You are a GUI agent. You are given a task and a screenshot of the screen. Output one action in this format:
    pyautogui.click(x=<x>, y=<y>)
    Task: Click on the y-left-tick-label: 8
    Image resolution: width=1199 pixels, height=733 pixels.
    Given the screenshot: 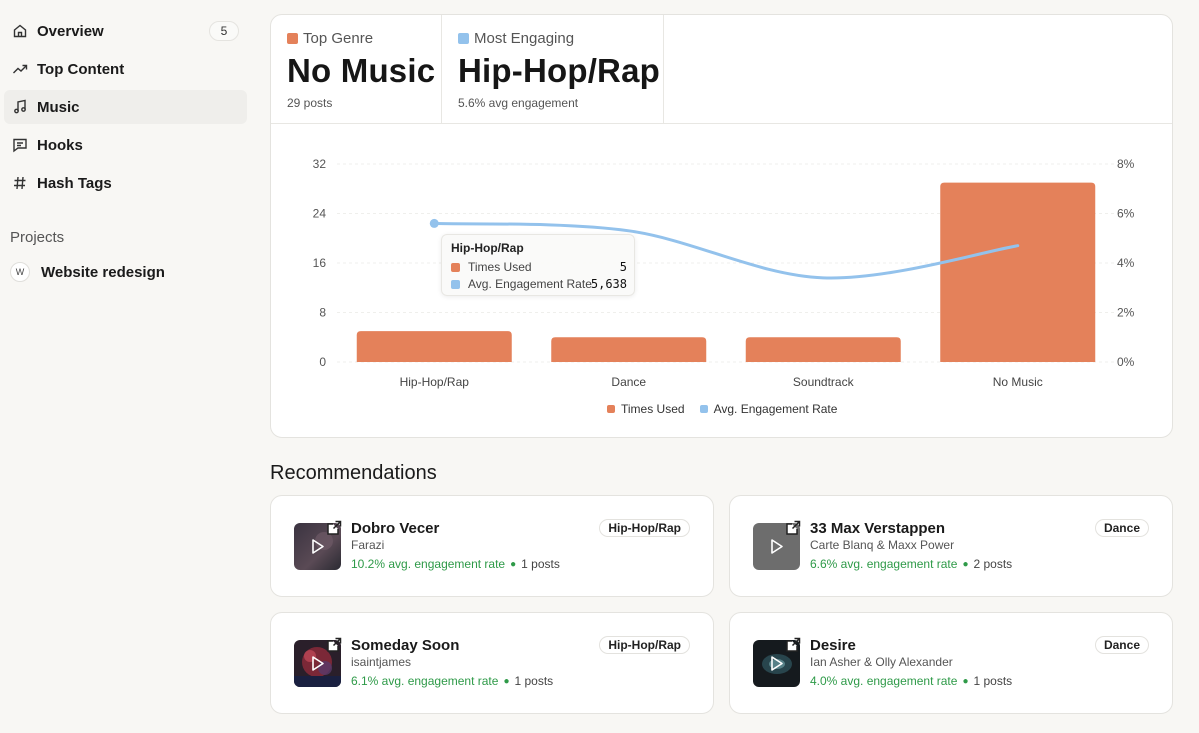 What is the action you would take?
    pyautogui.click(x=322, y=313)
    